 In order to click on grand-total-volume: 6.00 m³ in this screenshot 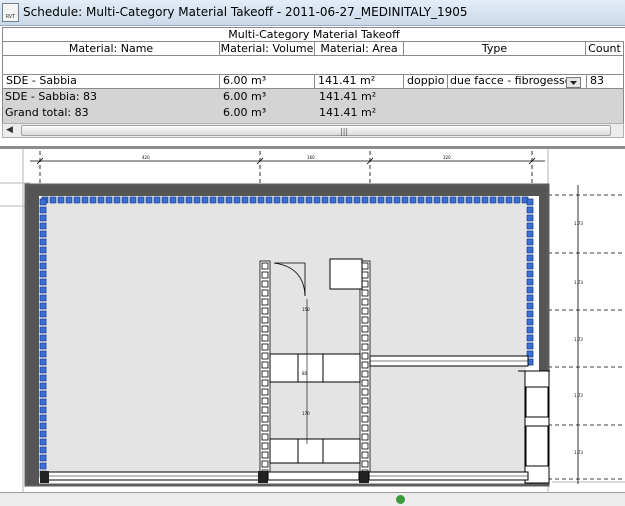, I will do `click(245, 112)`.